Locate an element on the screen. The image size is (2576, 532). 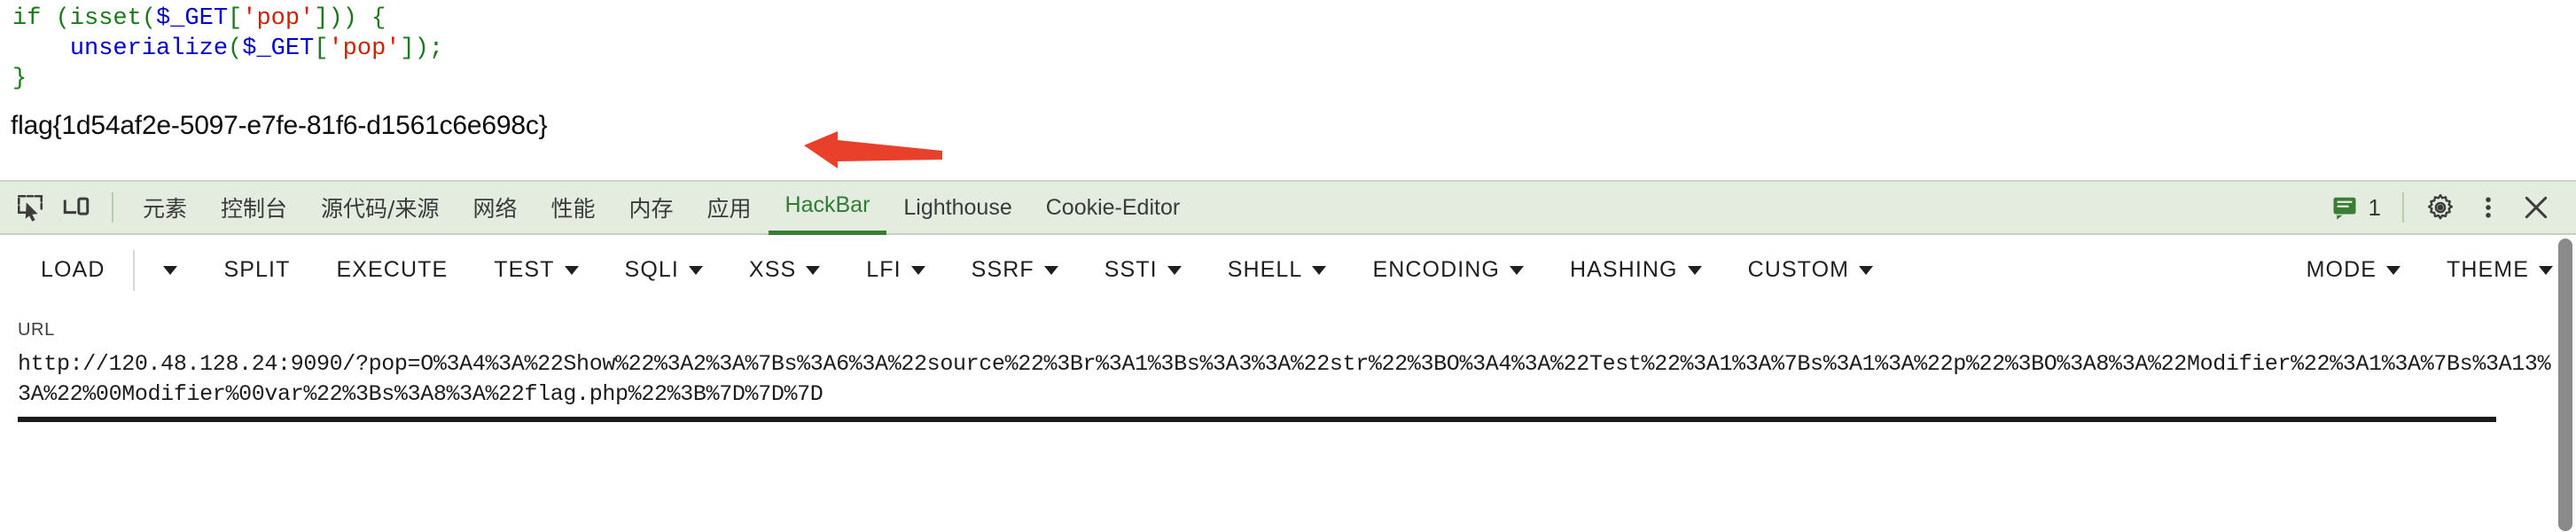
code-line: } is located at coordinates (227, 79).